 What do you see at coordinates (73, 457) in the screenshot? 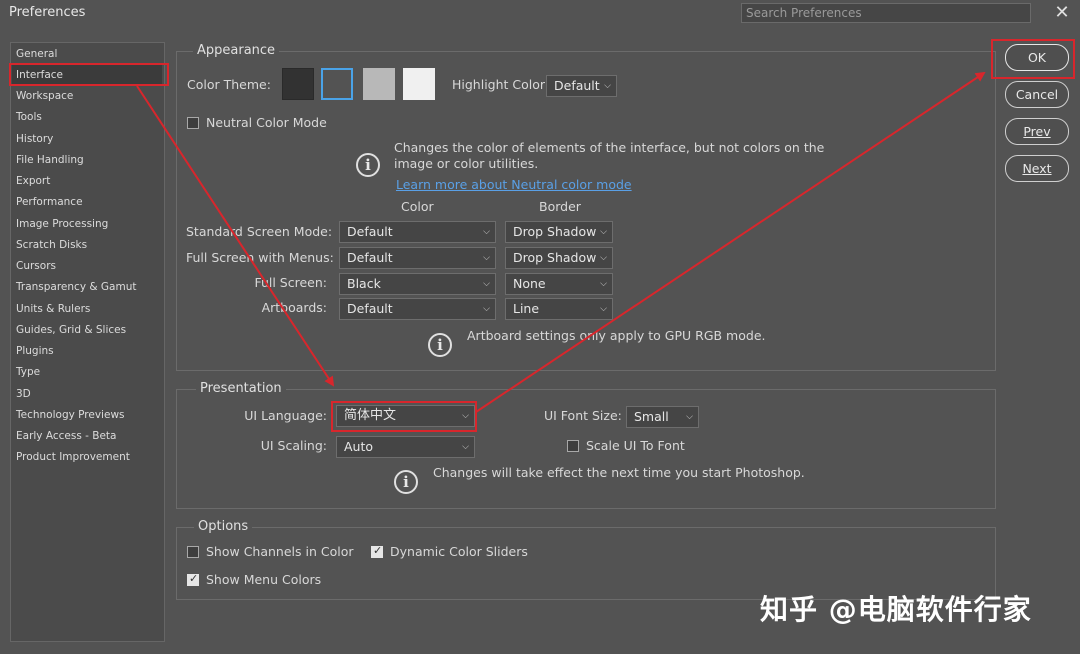
I see `sidebar-item-product-improvement: Product Improvement` at bounding box center [73, 457].